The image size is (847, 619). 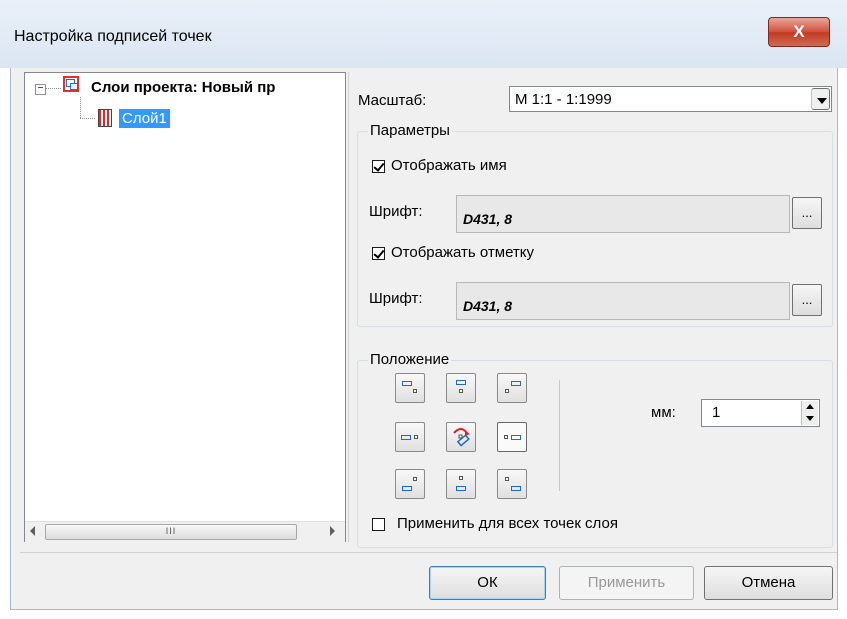 What do you see at coordinates (171, 532) in the screenshot?
I see `scroll-thumb: III` at bounding box center [171, 532].